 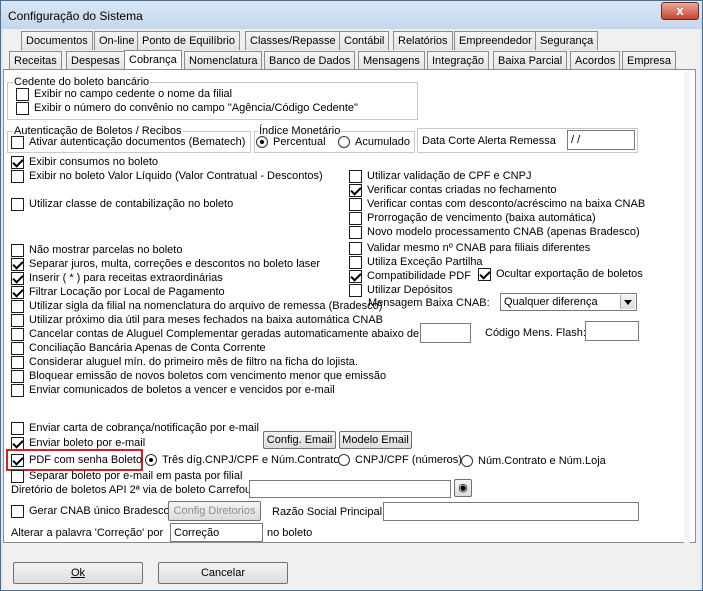 I want to click on tab-mensagens: Mensagens, so click(x=391, y=60).